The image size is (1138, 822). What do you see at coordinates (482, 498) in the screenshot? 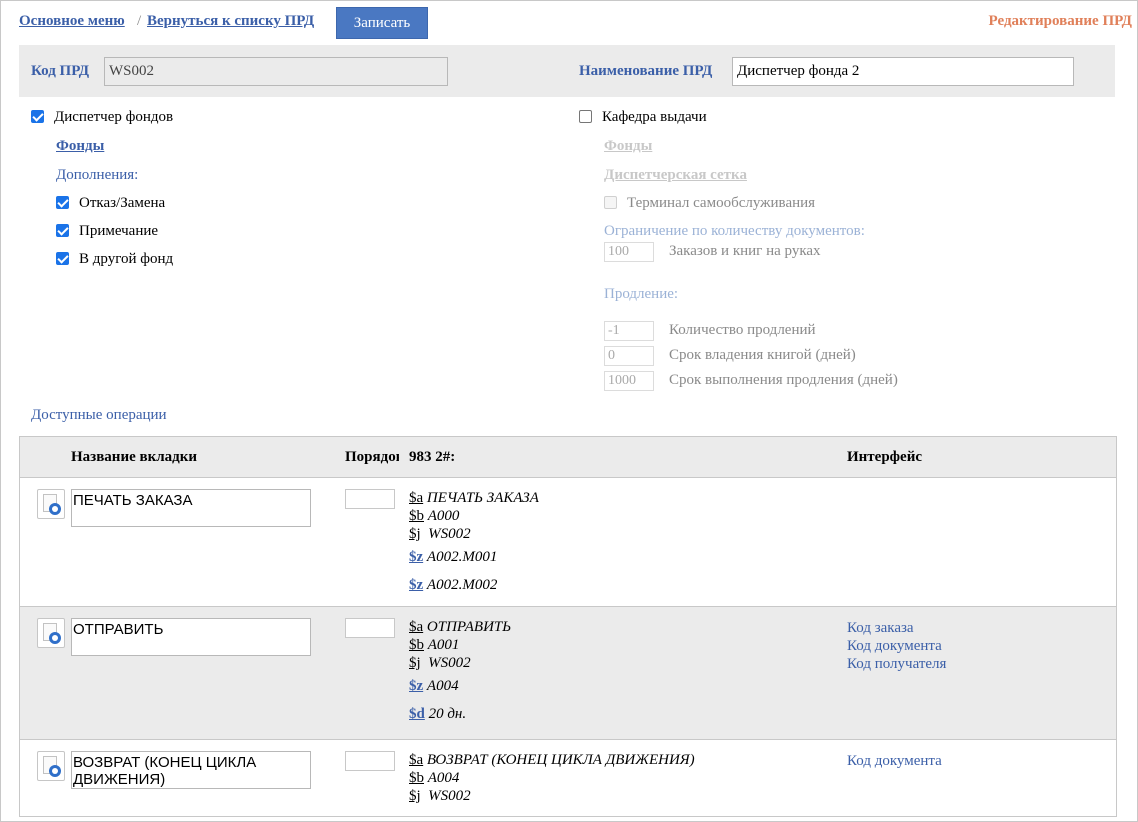
I see `subfield-value: ПЕЧАТЬ ЗАКАЗА` at bounding box center [482, 498].